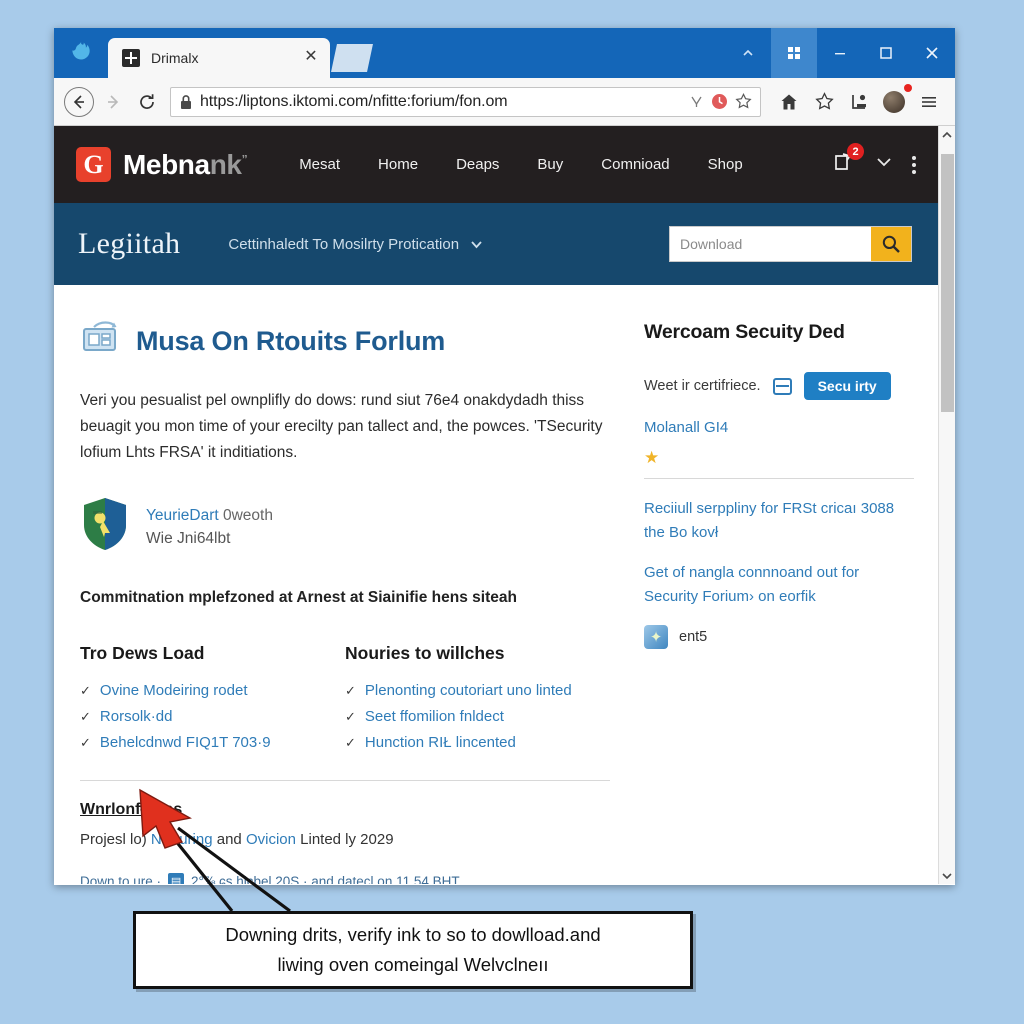 This screenshot has height=1024, width=1024. What do you see at coordinates (113, 839) in the screenshot?
I see `footer-pre: Projesl lo)` at bounding box center [113, 839].